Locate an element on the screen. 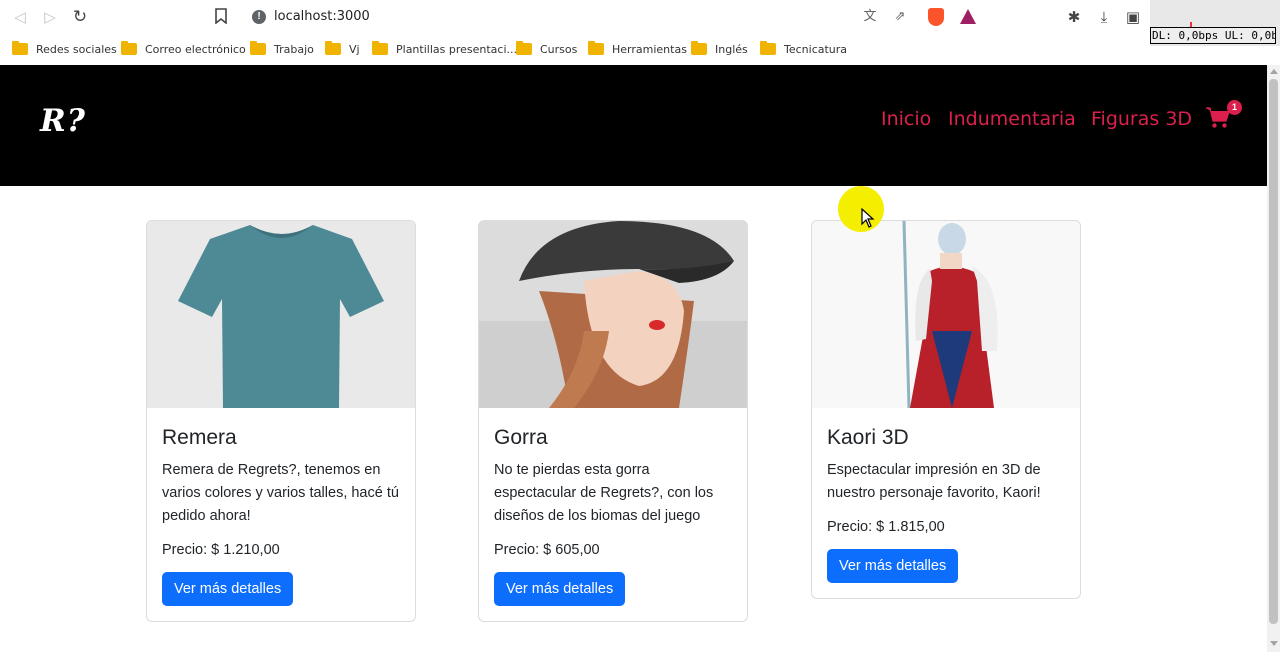 This screenshot has height=652, width=1280. nav-link-inicio: Inicio is located at coordinates (906, 119).